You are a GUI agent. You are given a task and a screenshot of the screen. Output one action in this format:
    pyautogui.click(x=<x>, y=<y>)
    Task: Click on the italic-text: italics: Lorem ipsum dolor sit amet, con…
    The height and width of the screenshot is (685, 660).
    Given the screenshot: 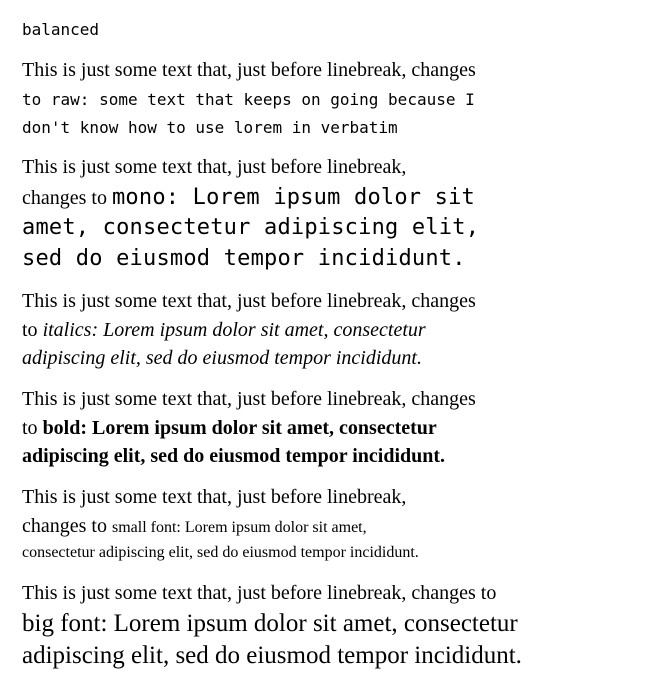 What is the action you would take?
    pyautogui.click(x=234, y=330)
    